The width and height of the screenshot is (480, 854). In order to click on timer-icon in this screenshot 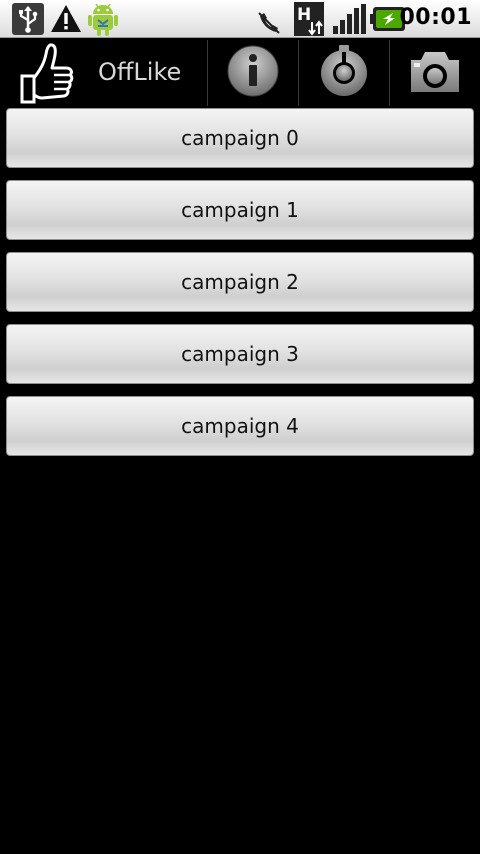, I will do `click(344, 73)`.